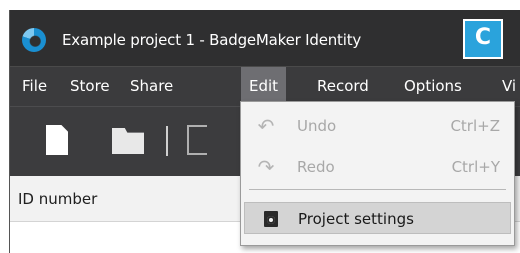 The width and height of the screenshot is (520, 253). I want to click on menu-item-label: Redo, so click(316, 167).